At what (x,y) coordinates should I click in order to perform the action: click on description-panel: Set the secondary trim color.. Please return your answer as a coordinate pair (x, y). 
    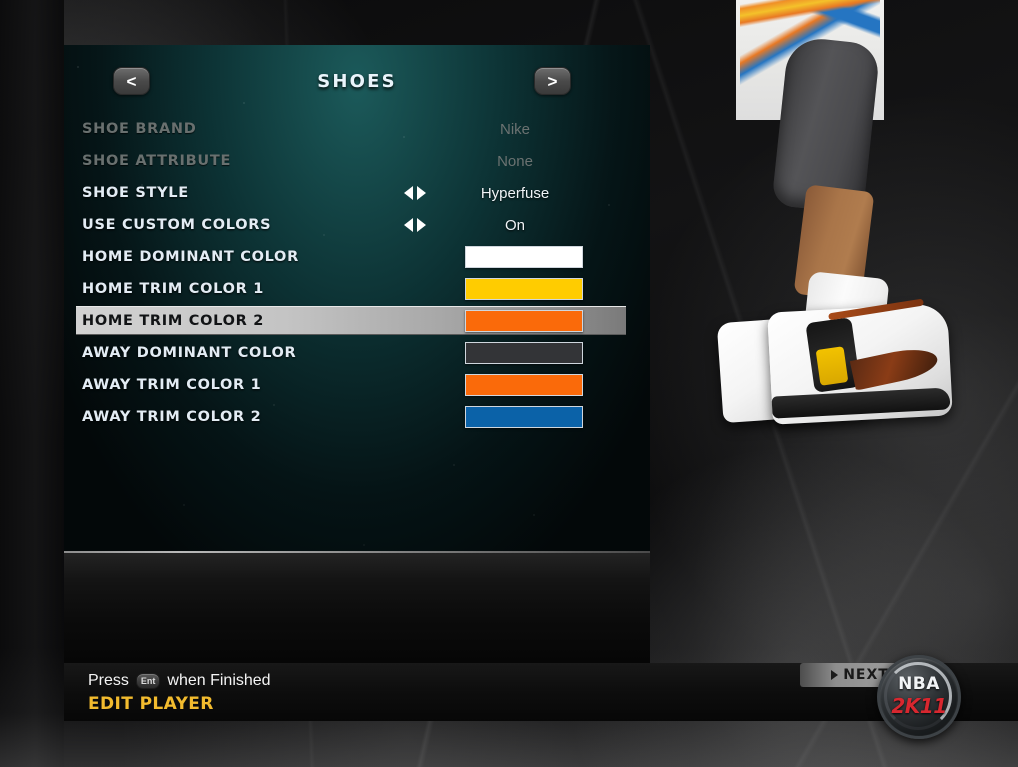
    Looking at the image, I should click on (357, 608).